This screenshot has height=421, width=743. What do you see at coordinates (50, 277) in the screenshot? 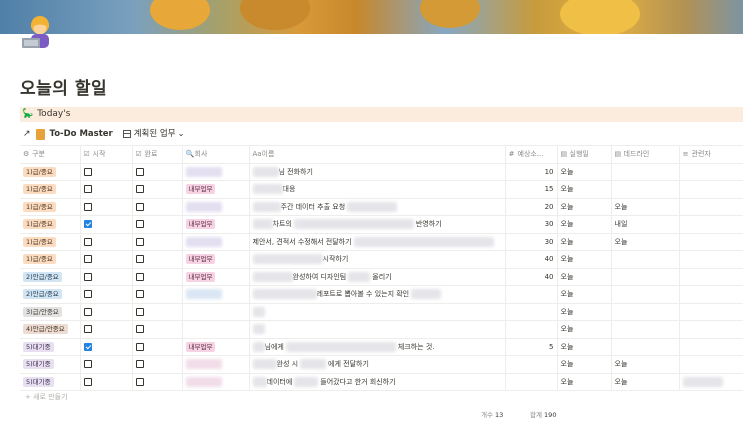
I see `category-cell: 2)안급/중요` at bounding box center [50, 277].